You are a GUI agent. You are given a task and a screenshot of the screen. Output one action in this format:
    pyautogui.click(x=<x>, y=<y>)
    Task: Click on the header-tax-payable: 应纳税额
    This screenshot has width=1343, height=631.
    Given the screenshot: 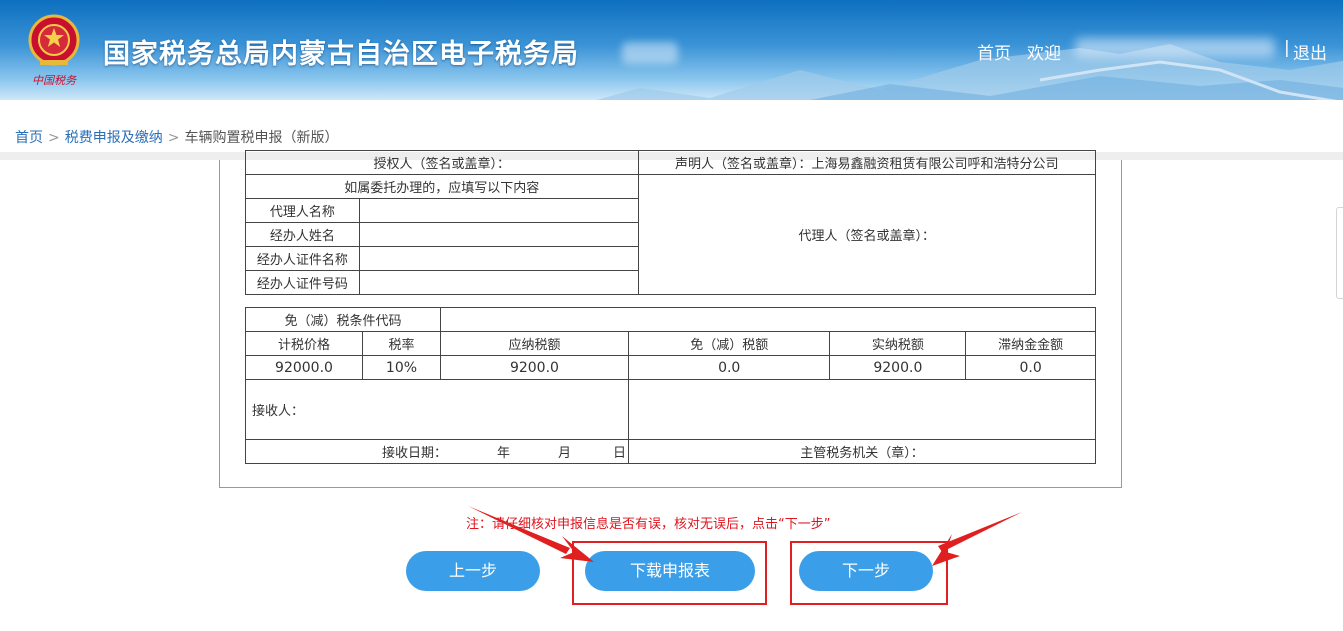 What is the action you would take?
    pyautogui.click(x=534, y=343)
    